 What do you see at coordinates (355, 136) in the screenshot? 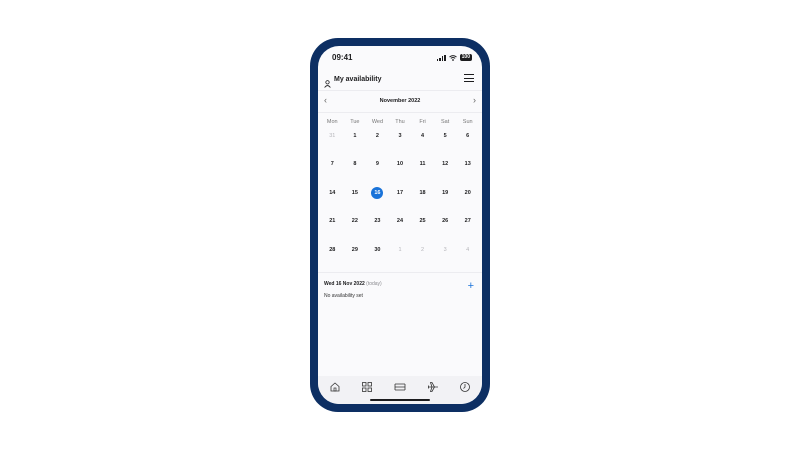
I see `calendar-day-number: 1` at bounding box center [355, 136].